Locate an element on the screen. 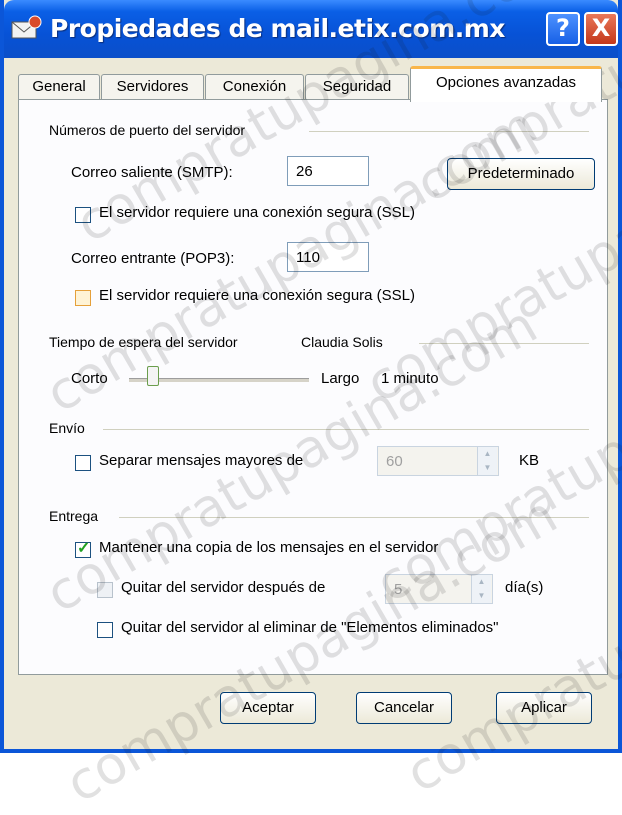  apply-button: Aplicar is located at coordinates (544, 708).